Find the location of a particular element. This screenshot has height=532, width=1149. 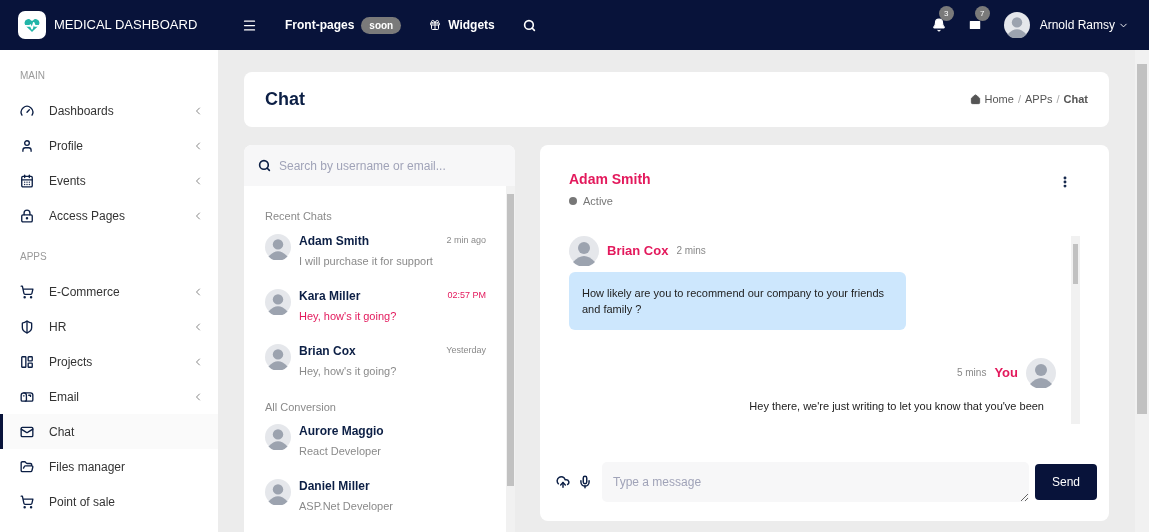

sidebar-item: E-Commerce is located at coordinates (109, 291).